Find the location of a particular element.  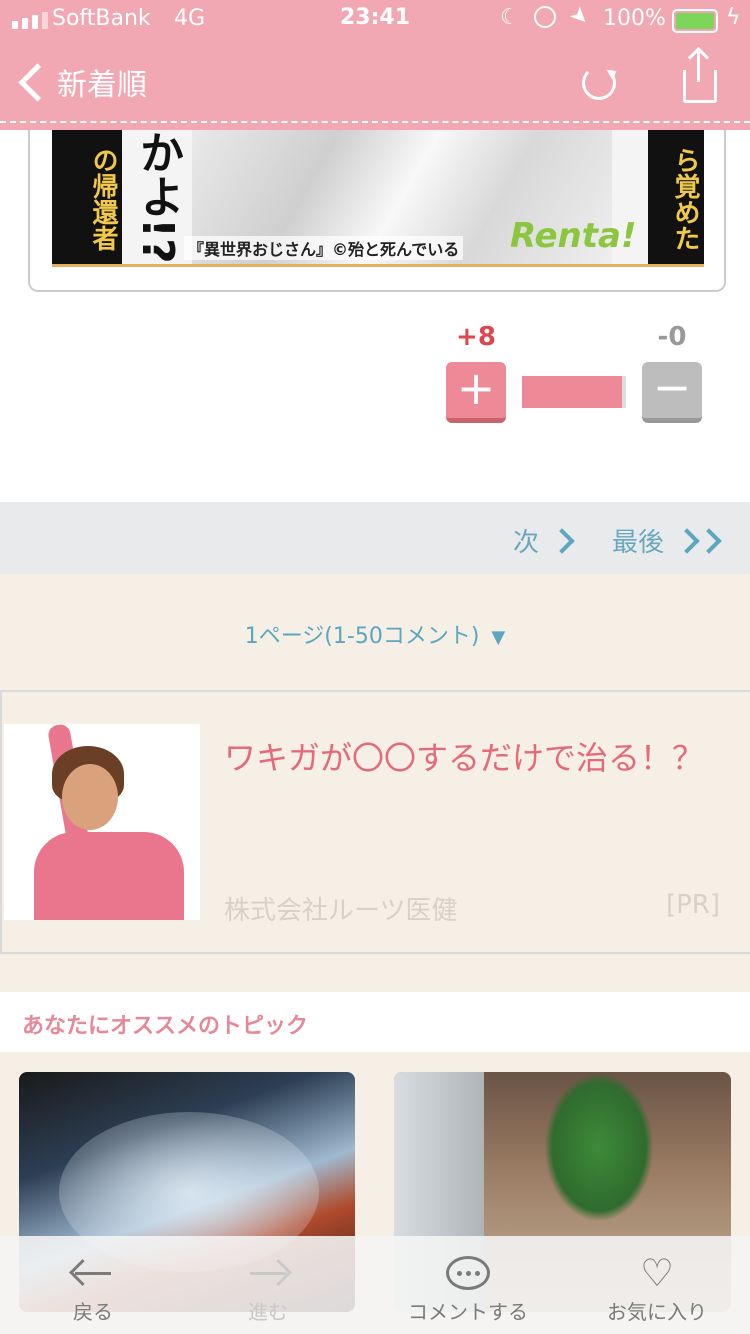

status-bar: SoftBank 4G 23:41 ☾ ➤ 100% ϟ is located at coordinates (375, 20).